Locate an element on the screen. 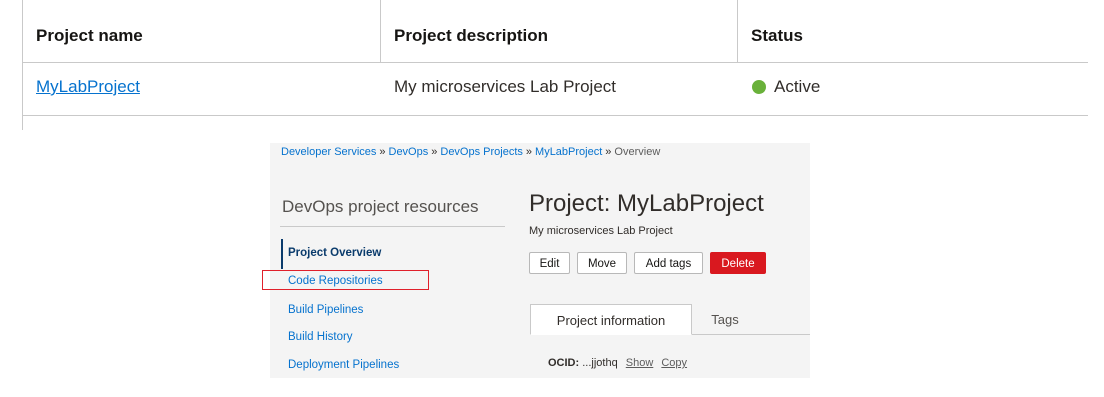  tab-tags: Tags is located at coordinates (725, 319).